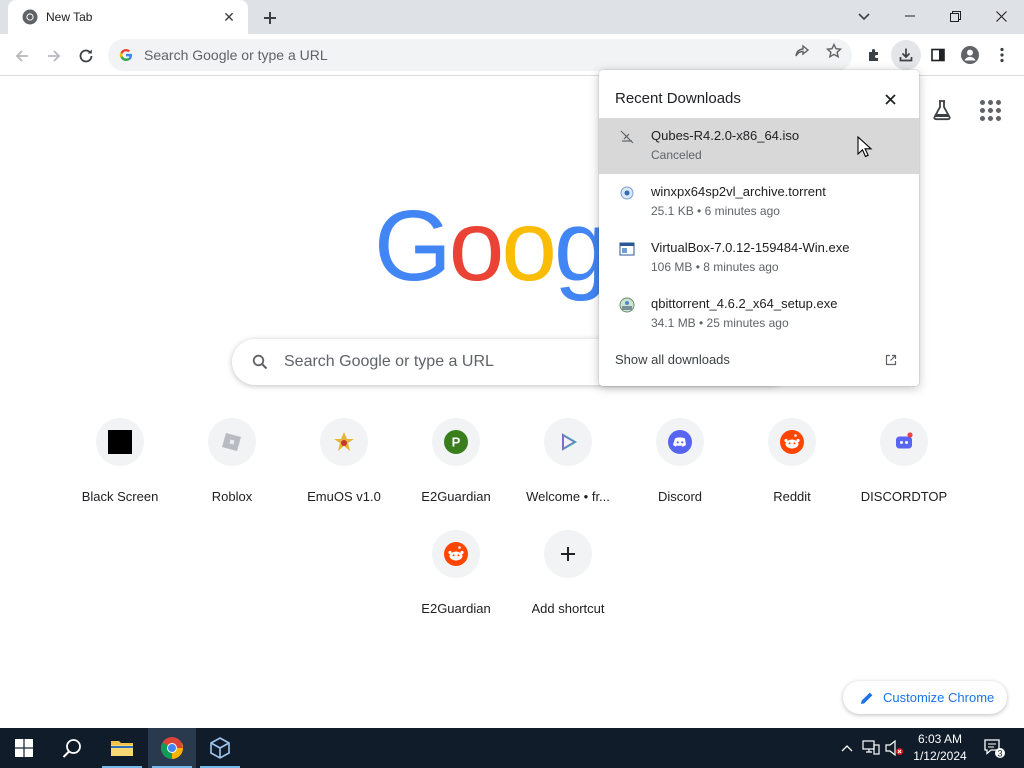 The width and height of the screenshot is (1024, 768). Describe the element at coordinates (456, 472) in the screenshot. I see `shortcut-e2guardian: P E2Guardian` at that location.